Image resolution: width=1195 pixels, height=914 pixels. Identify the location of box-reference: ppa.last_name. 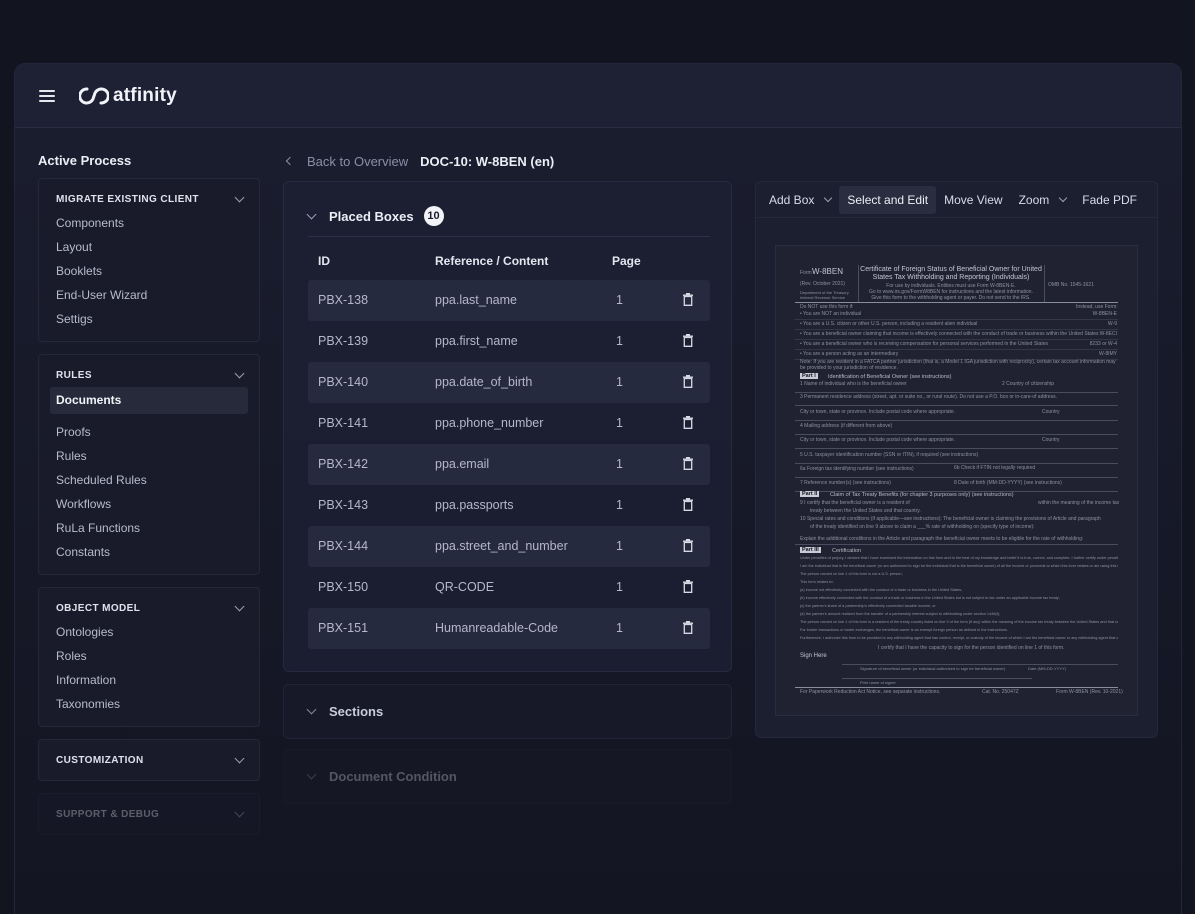
(476, 300).